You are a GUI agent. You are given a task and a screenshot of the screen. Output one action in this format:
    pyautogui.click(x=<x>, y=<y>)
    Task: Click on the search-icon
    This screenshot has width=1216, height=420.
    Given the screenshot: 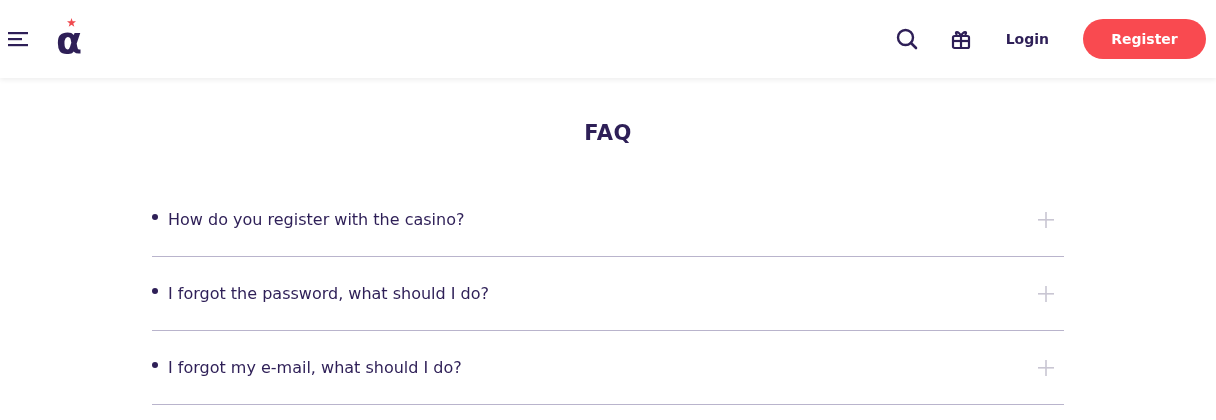 What is the action you would take?
    pyautogui.click(x=906, y=39)
    